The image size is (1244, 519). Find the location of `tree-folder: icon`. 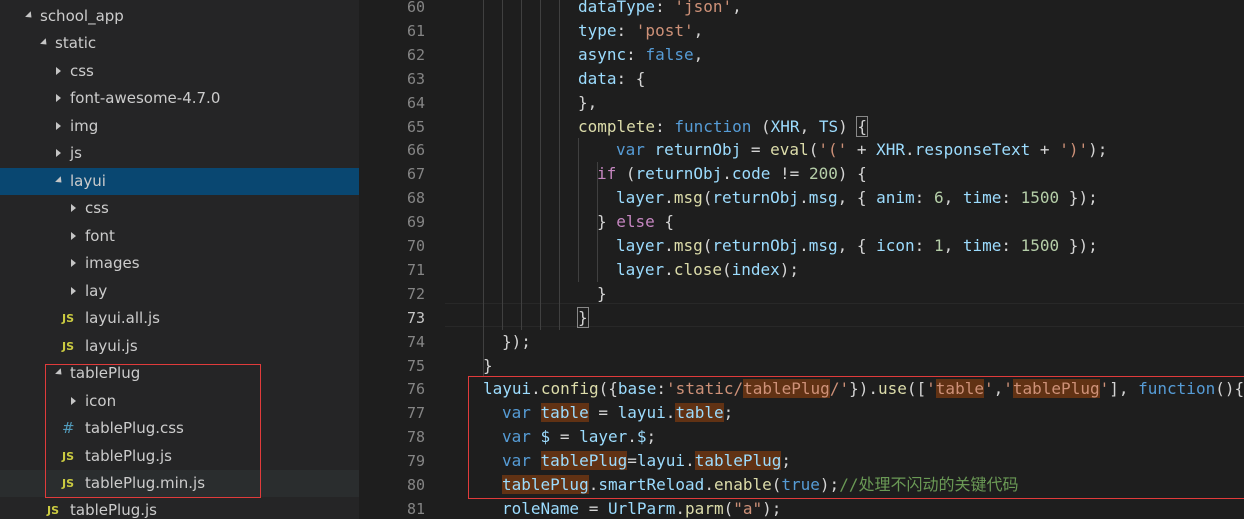

tree-folder: icon is located at coordinates (179, 401).